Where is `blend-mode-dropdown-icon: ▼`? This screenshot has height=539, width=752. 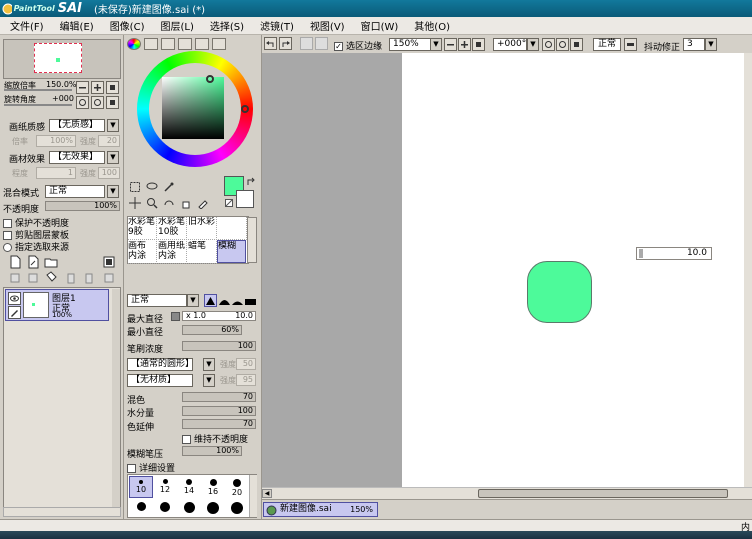
blend-mode-dropdown-icon: ▼ is located at coordinates (113, 191).